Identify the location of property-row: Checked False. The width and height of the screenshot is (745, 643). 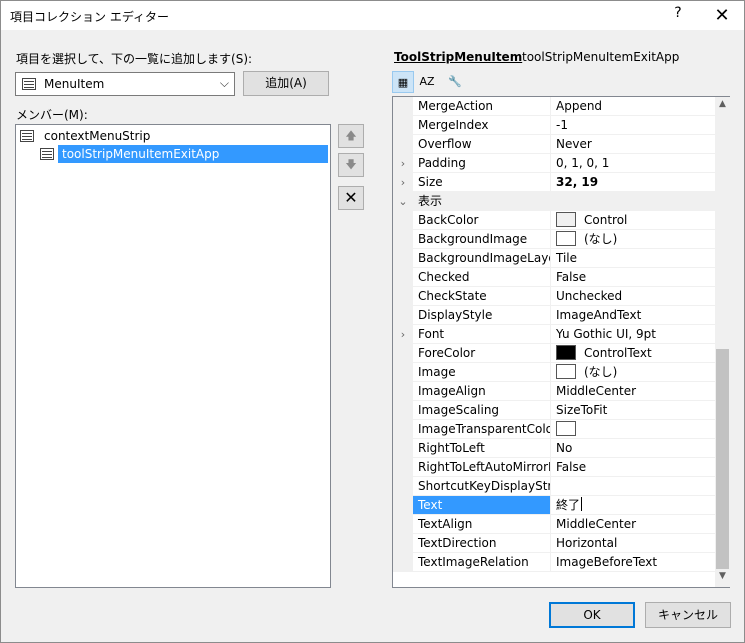
(554, 277).